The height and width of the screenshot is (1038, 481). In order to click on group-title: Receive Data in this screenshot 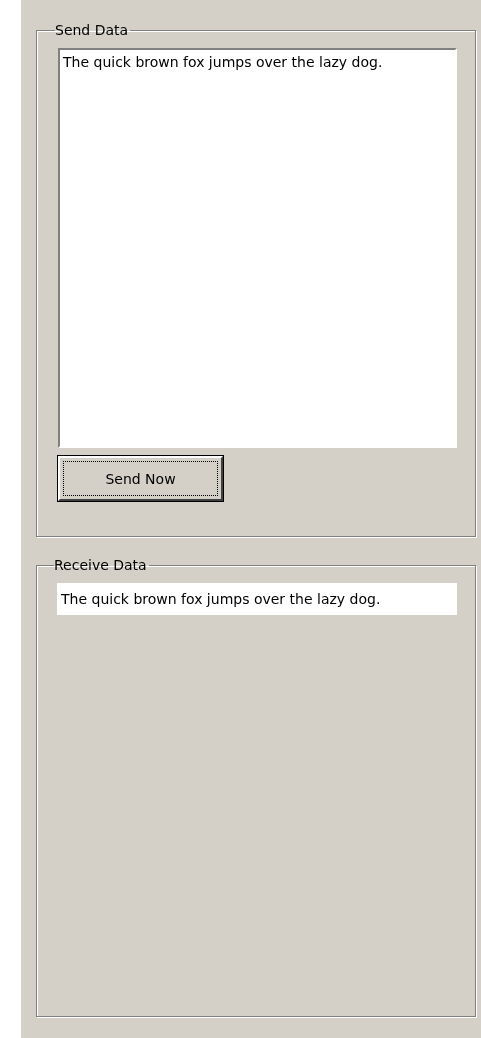, I will do `click(101, 565)`.